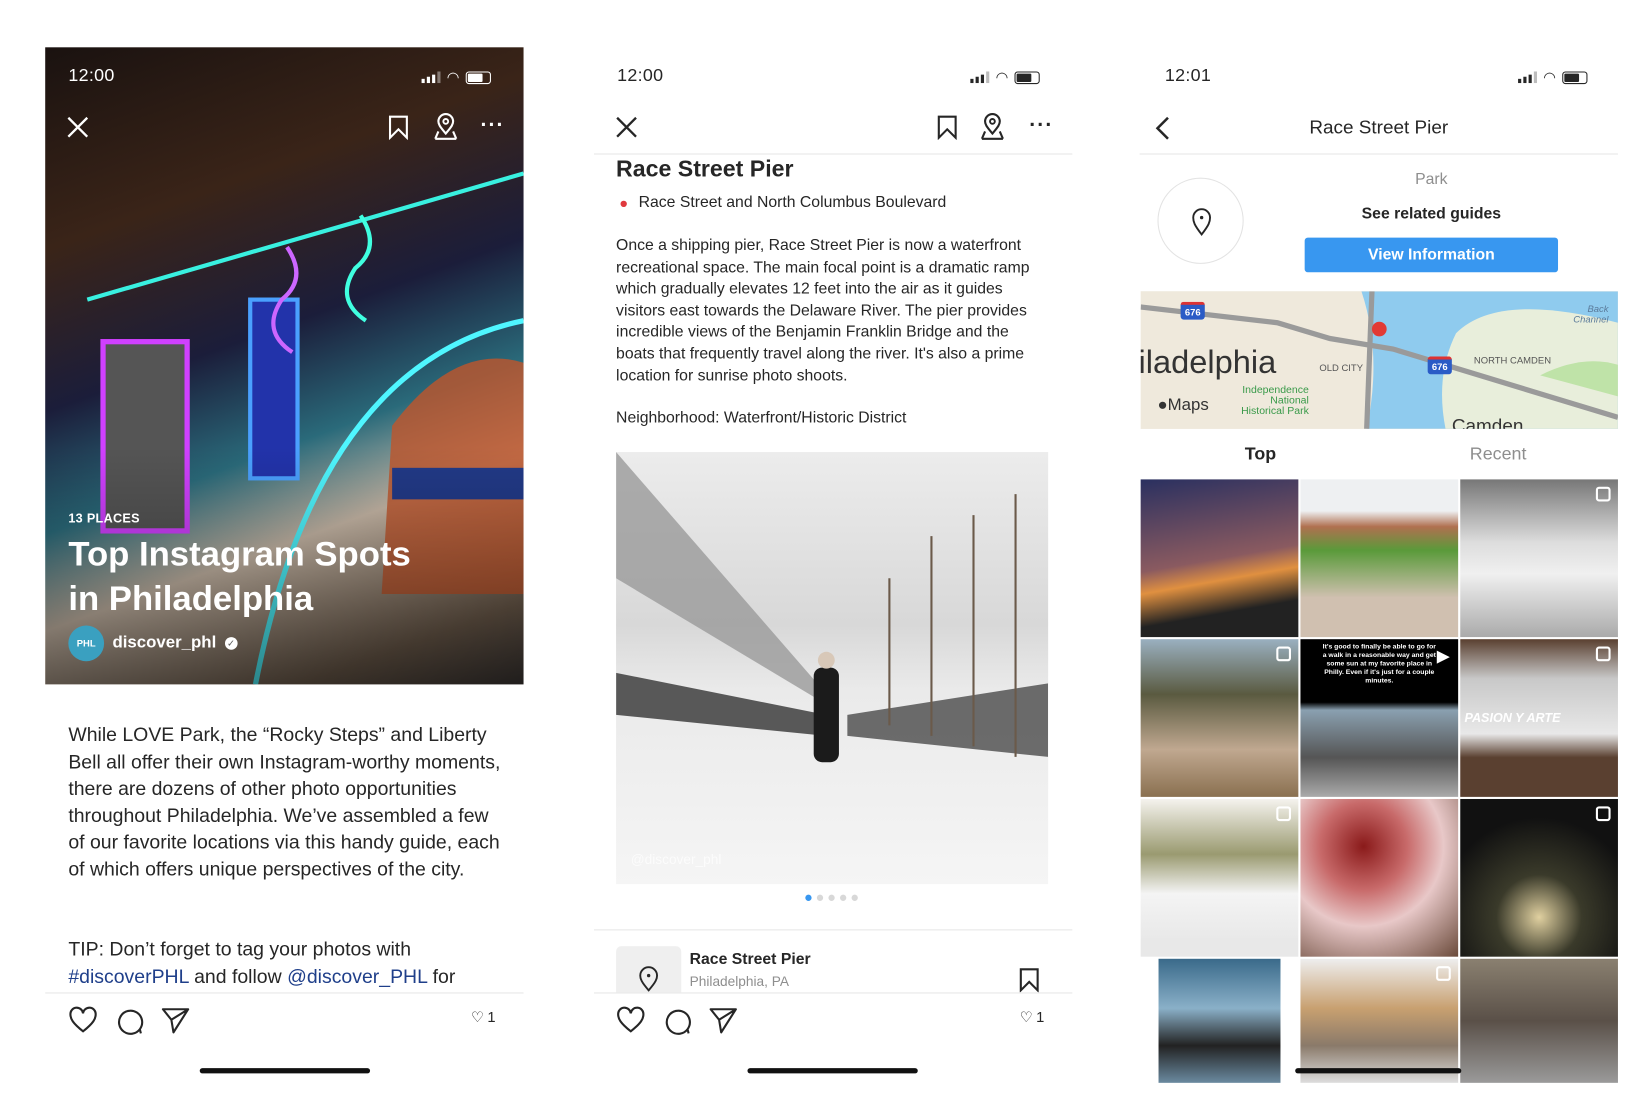 Image resolution: width=1640 pixels, height=1113 pixels. What do you see at coordinates (1431, 214) in the screenshot?
I see `related-guides-link: See related guides` at bounding box center [1431, 214].